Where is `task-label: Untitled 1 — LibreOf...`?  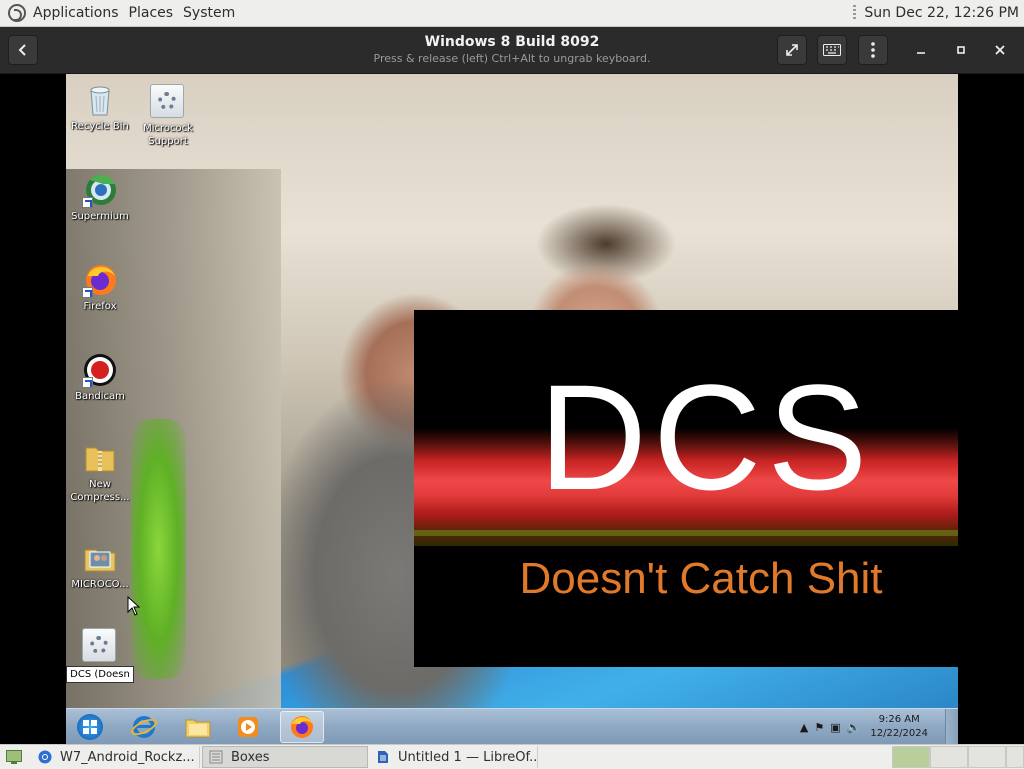 task-label: Untitled 1 — LibreOf... is located at coordinates (468, 757).